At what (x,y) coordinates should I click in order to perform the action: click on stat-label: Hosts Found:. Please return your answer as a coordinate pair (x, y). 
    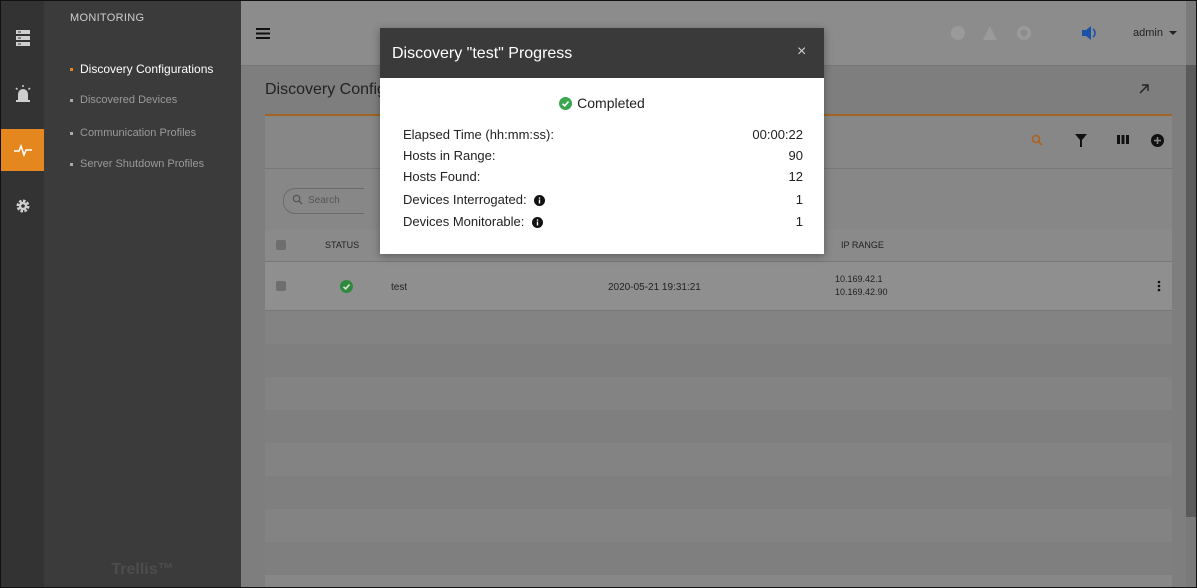
    Looking at the image, I should click on (442, 176).